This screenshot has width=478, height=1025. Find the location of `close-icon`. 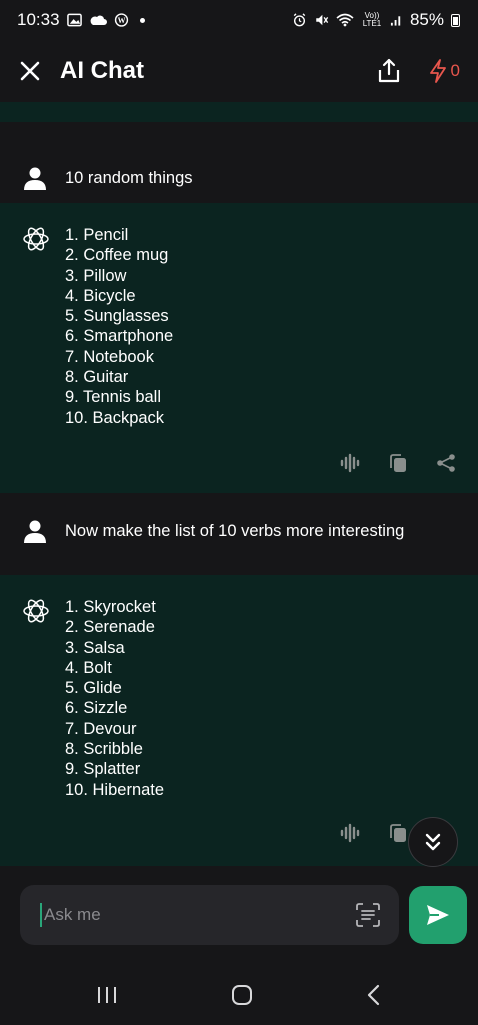

close-icon is located at coordinates (30, 71).